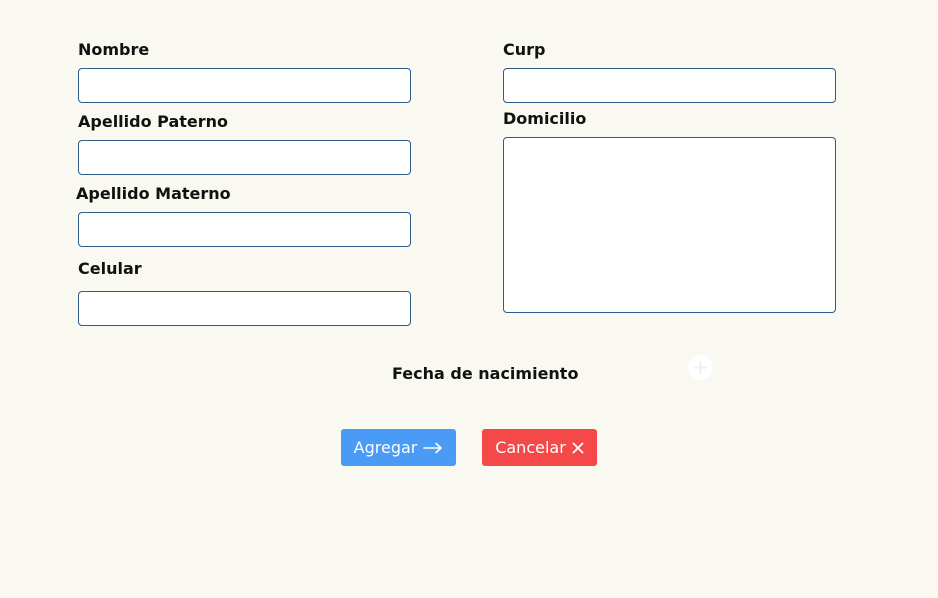  I want to click on plus-circle-icon, so click(700, 367).